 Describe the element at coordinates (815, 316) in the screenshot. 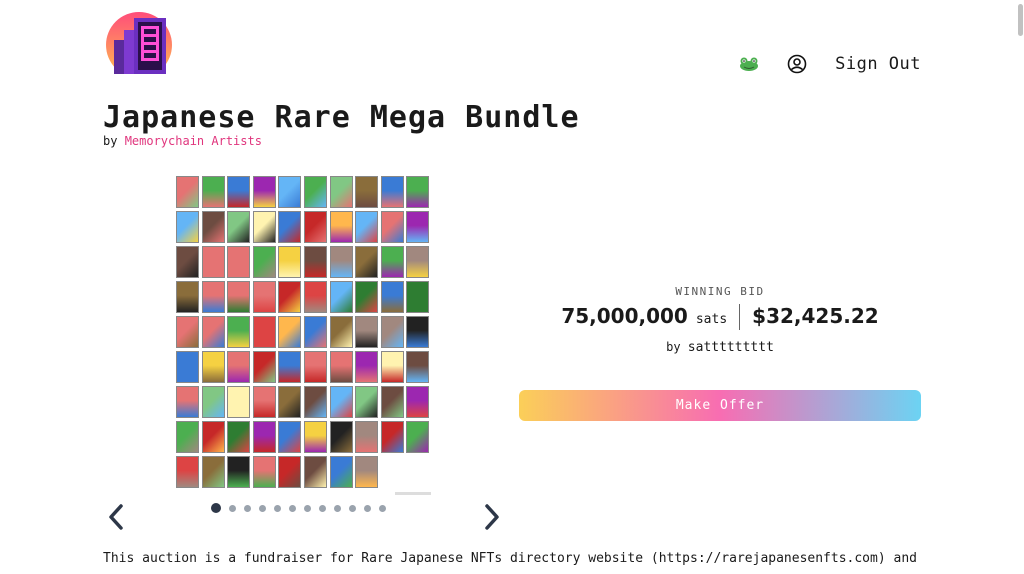

I see `bid-usd: $32,425.22` at that location.